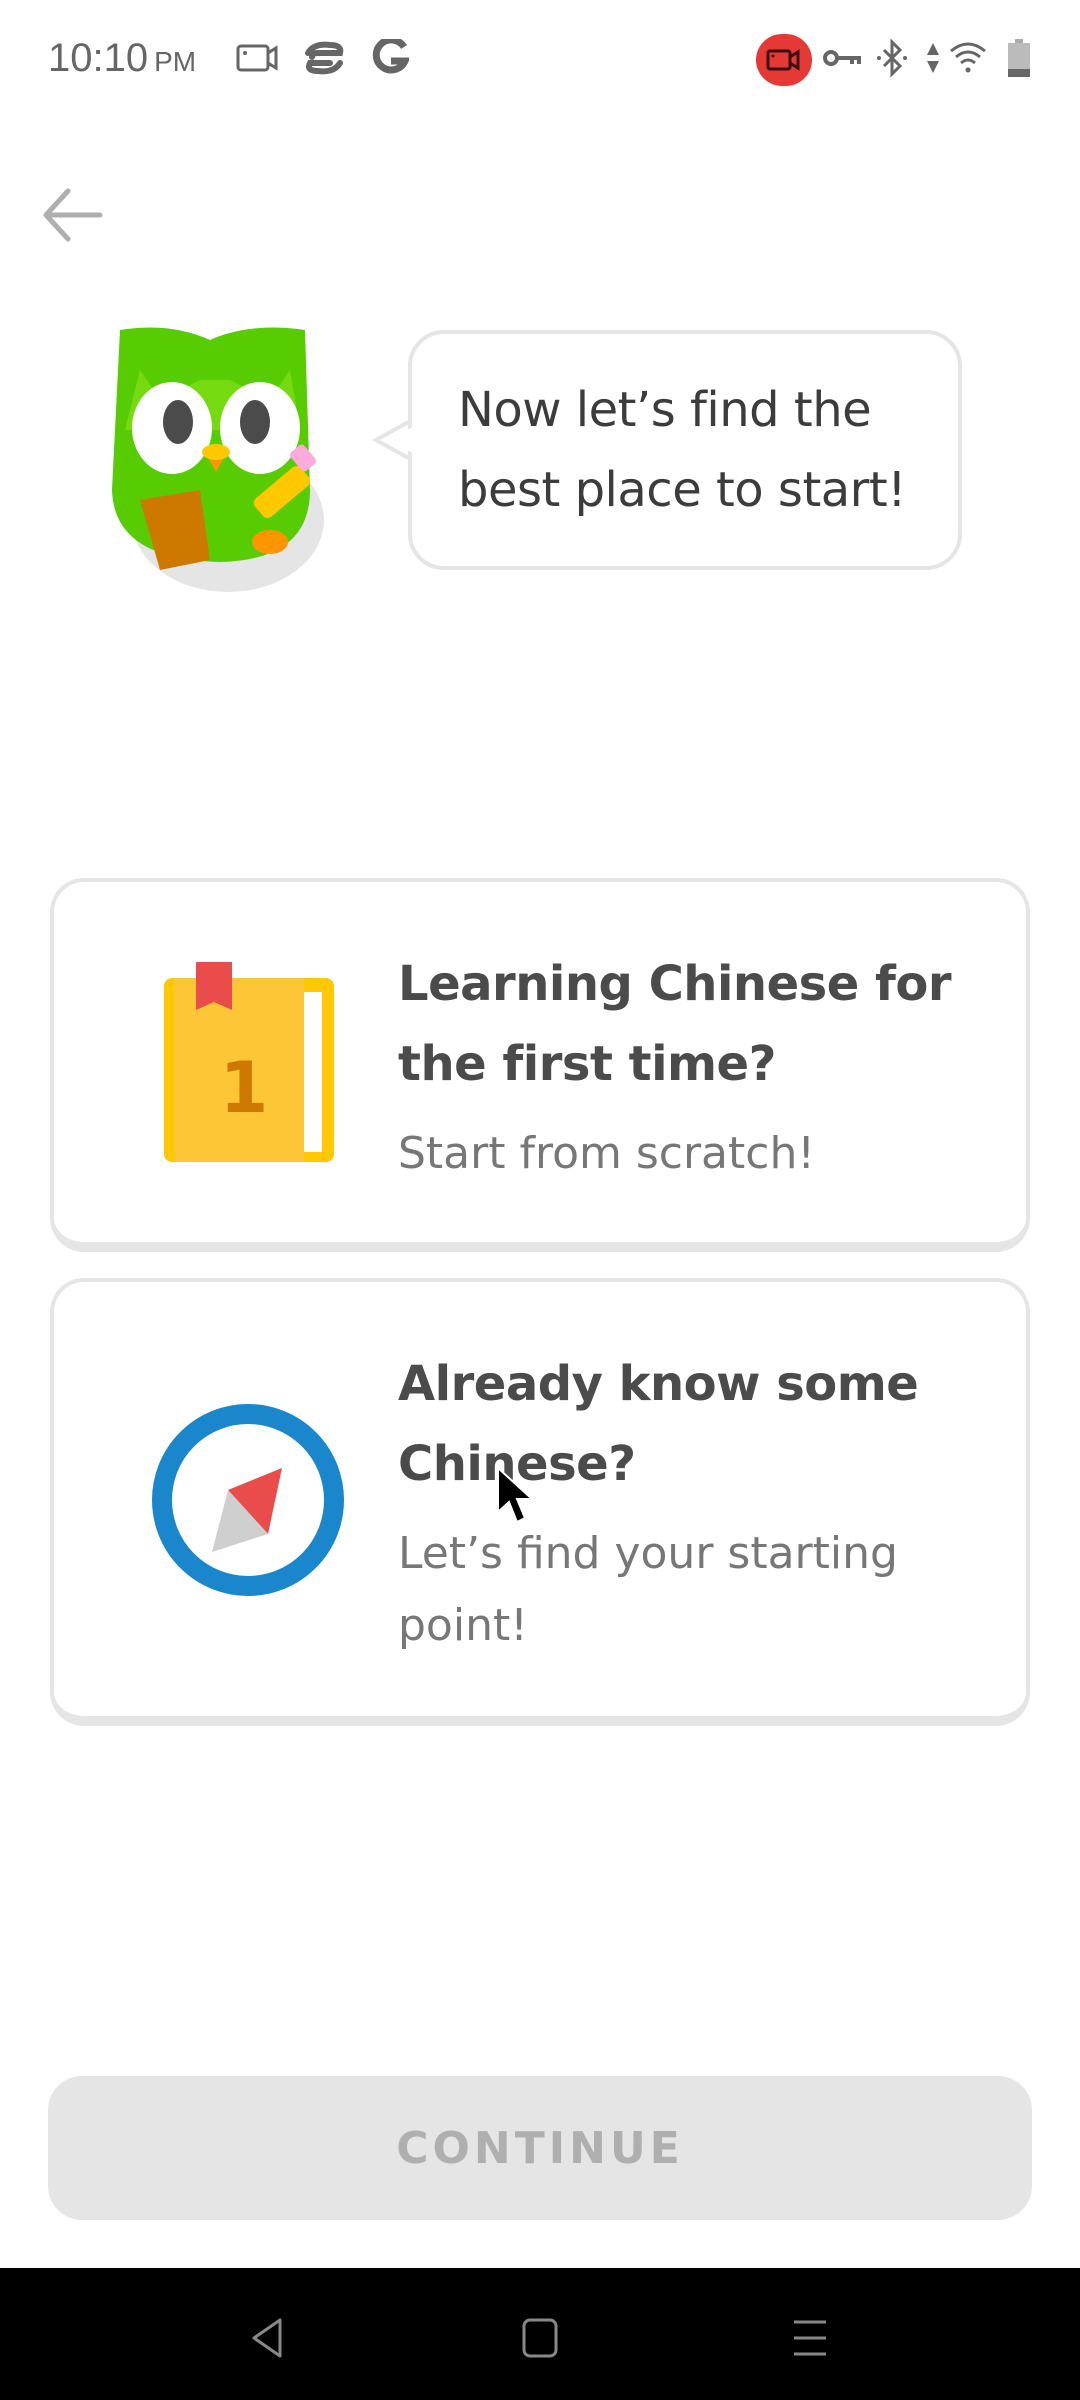 The height and width of the screenshot is (2400, 1080). What do you see at coordinates (658, 1384) in the screenshot?
I see `option-title-line: Already know some` at bounding box center [658, 1384].